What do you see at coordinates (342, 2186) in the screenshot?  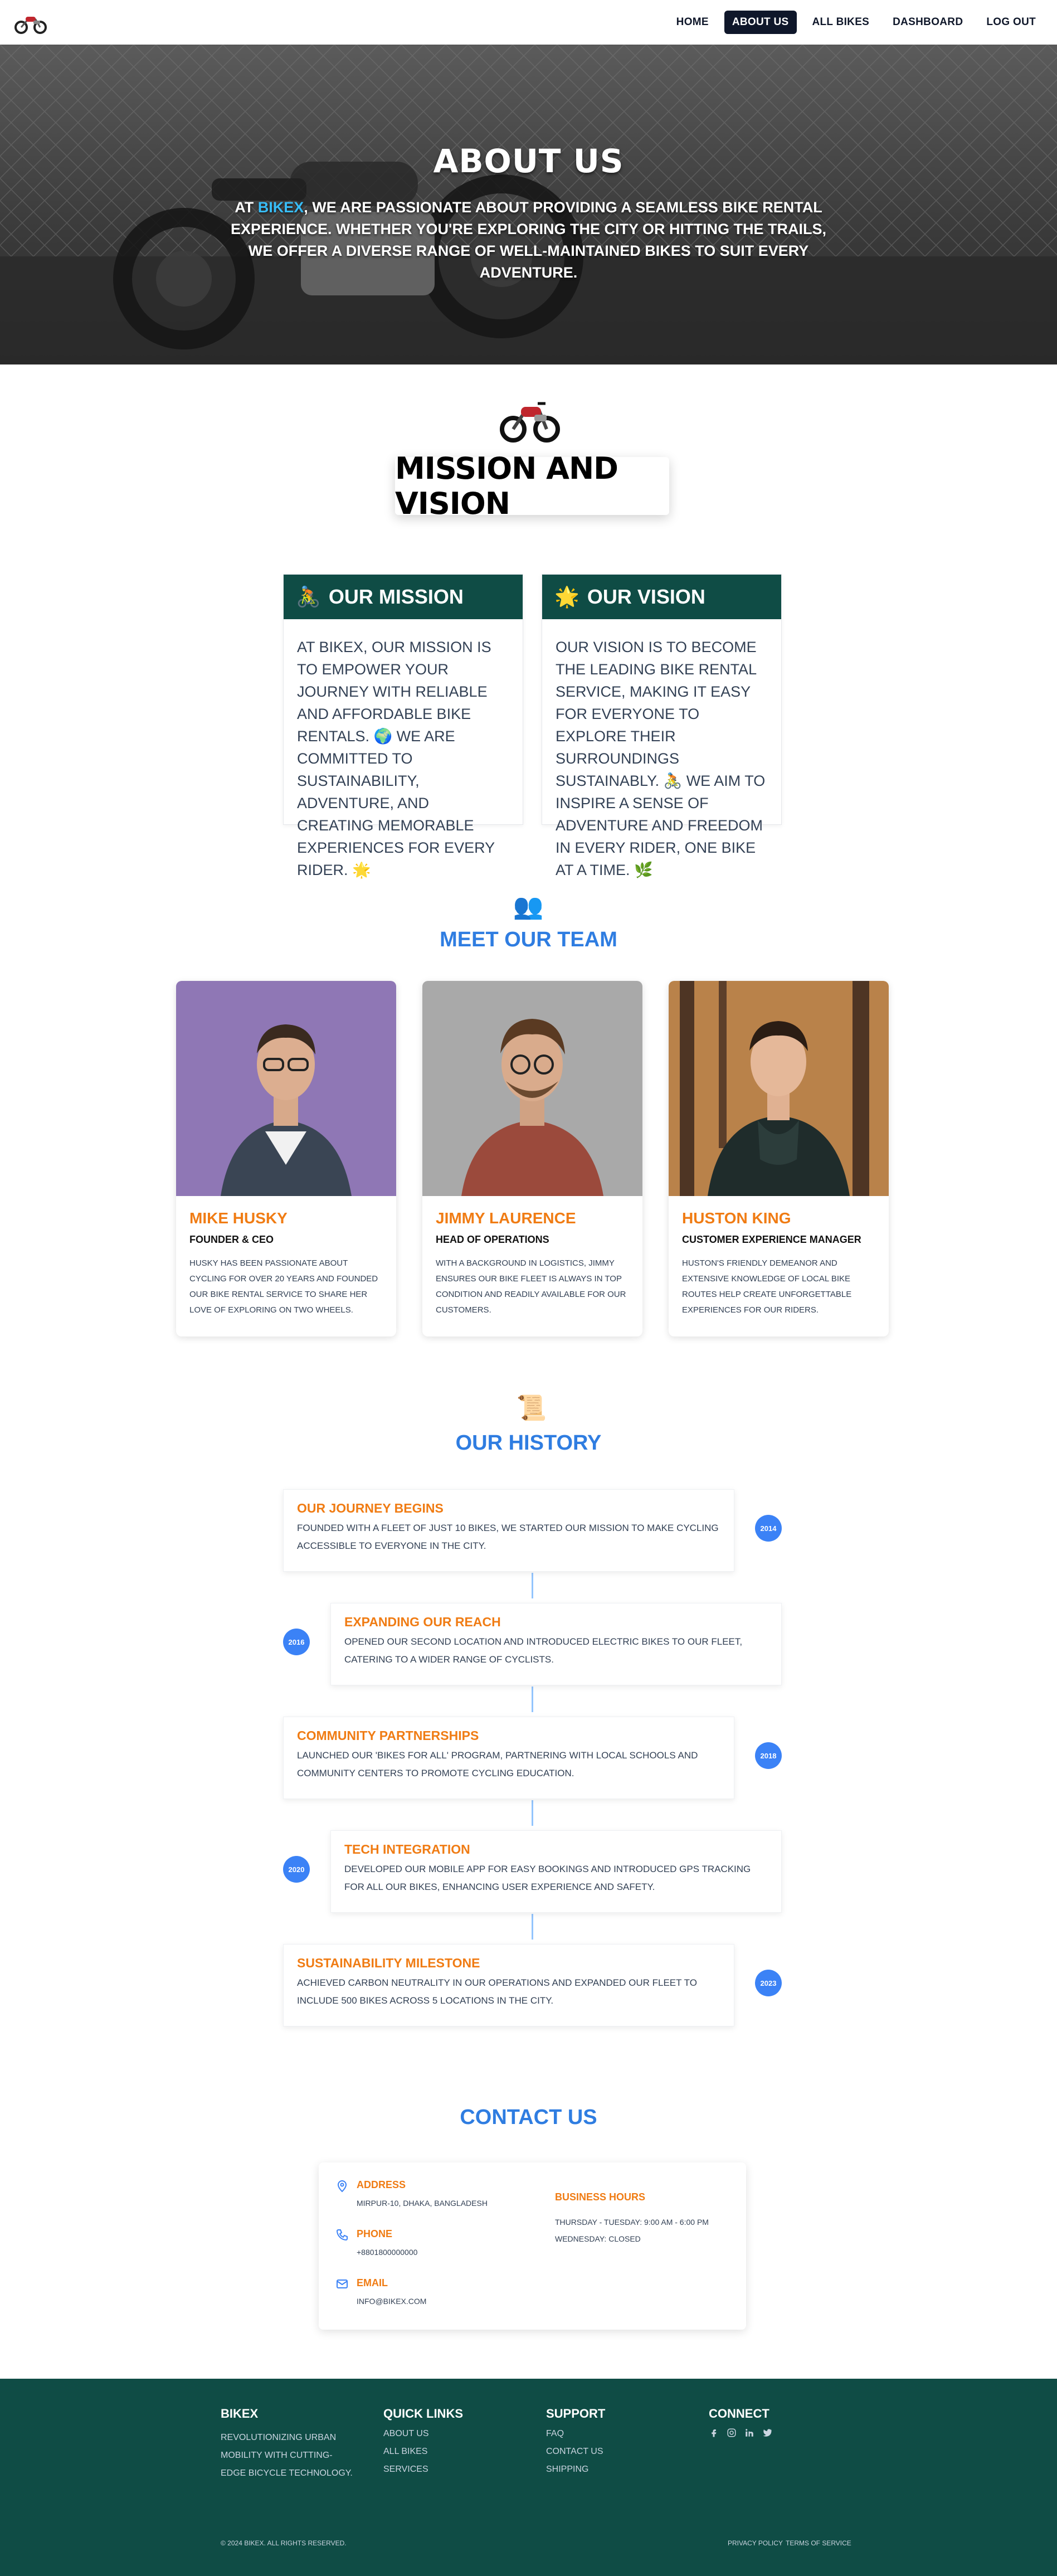 I see `map-pin-icon` at bounding box center [342, 2186].